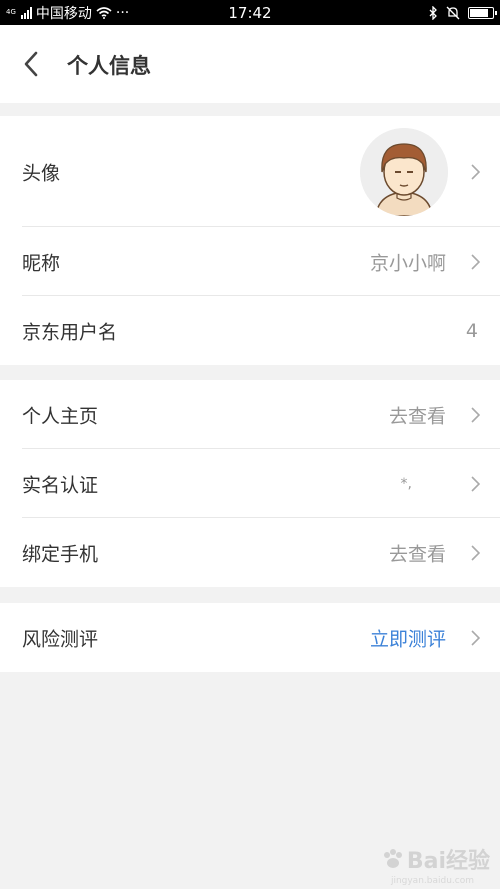 This screenshot has height=889, width=500. I want to click on watermark-text: Bai经验, so click(448, 861).